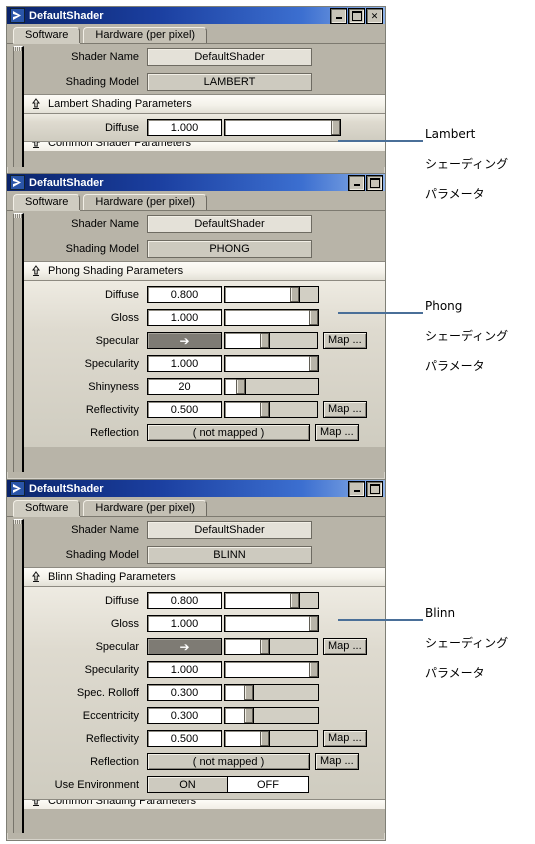 The image size is (535, 844). What do you see at coordinates (204, 271) in the screenshot?
I see `section-header-phong: Phong Shading Parameters` at bounding box center [204, 271].